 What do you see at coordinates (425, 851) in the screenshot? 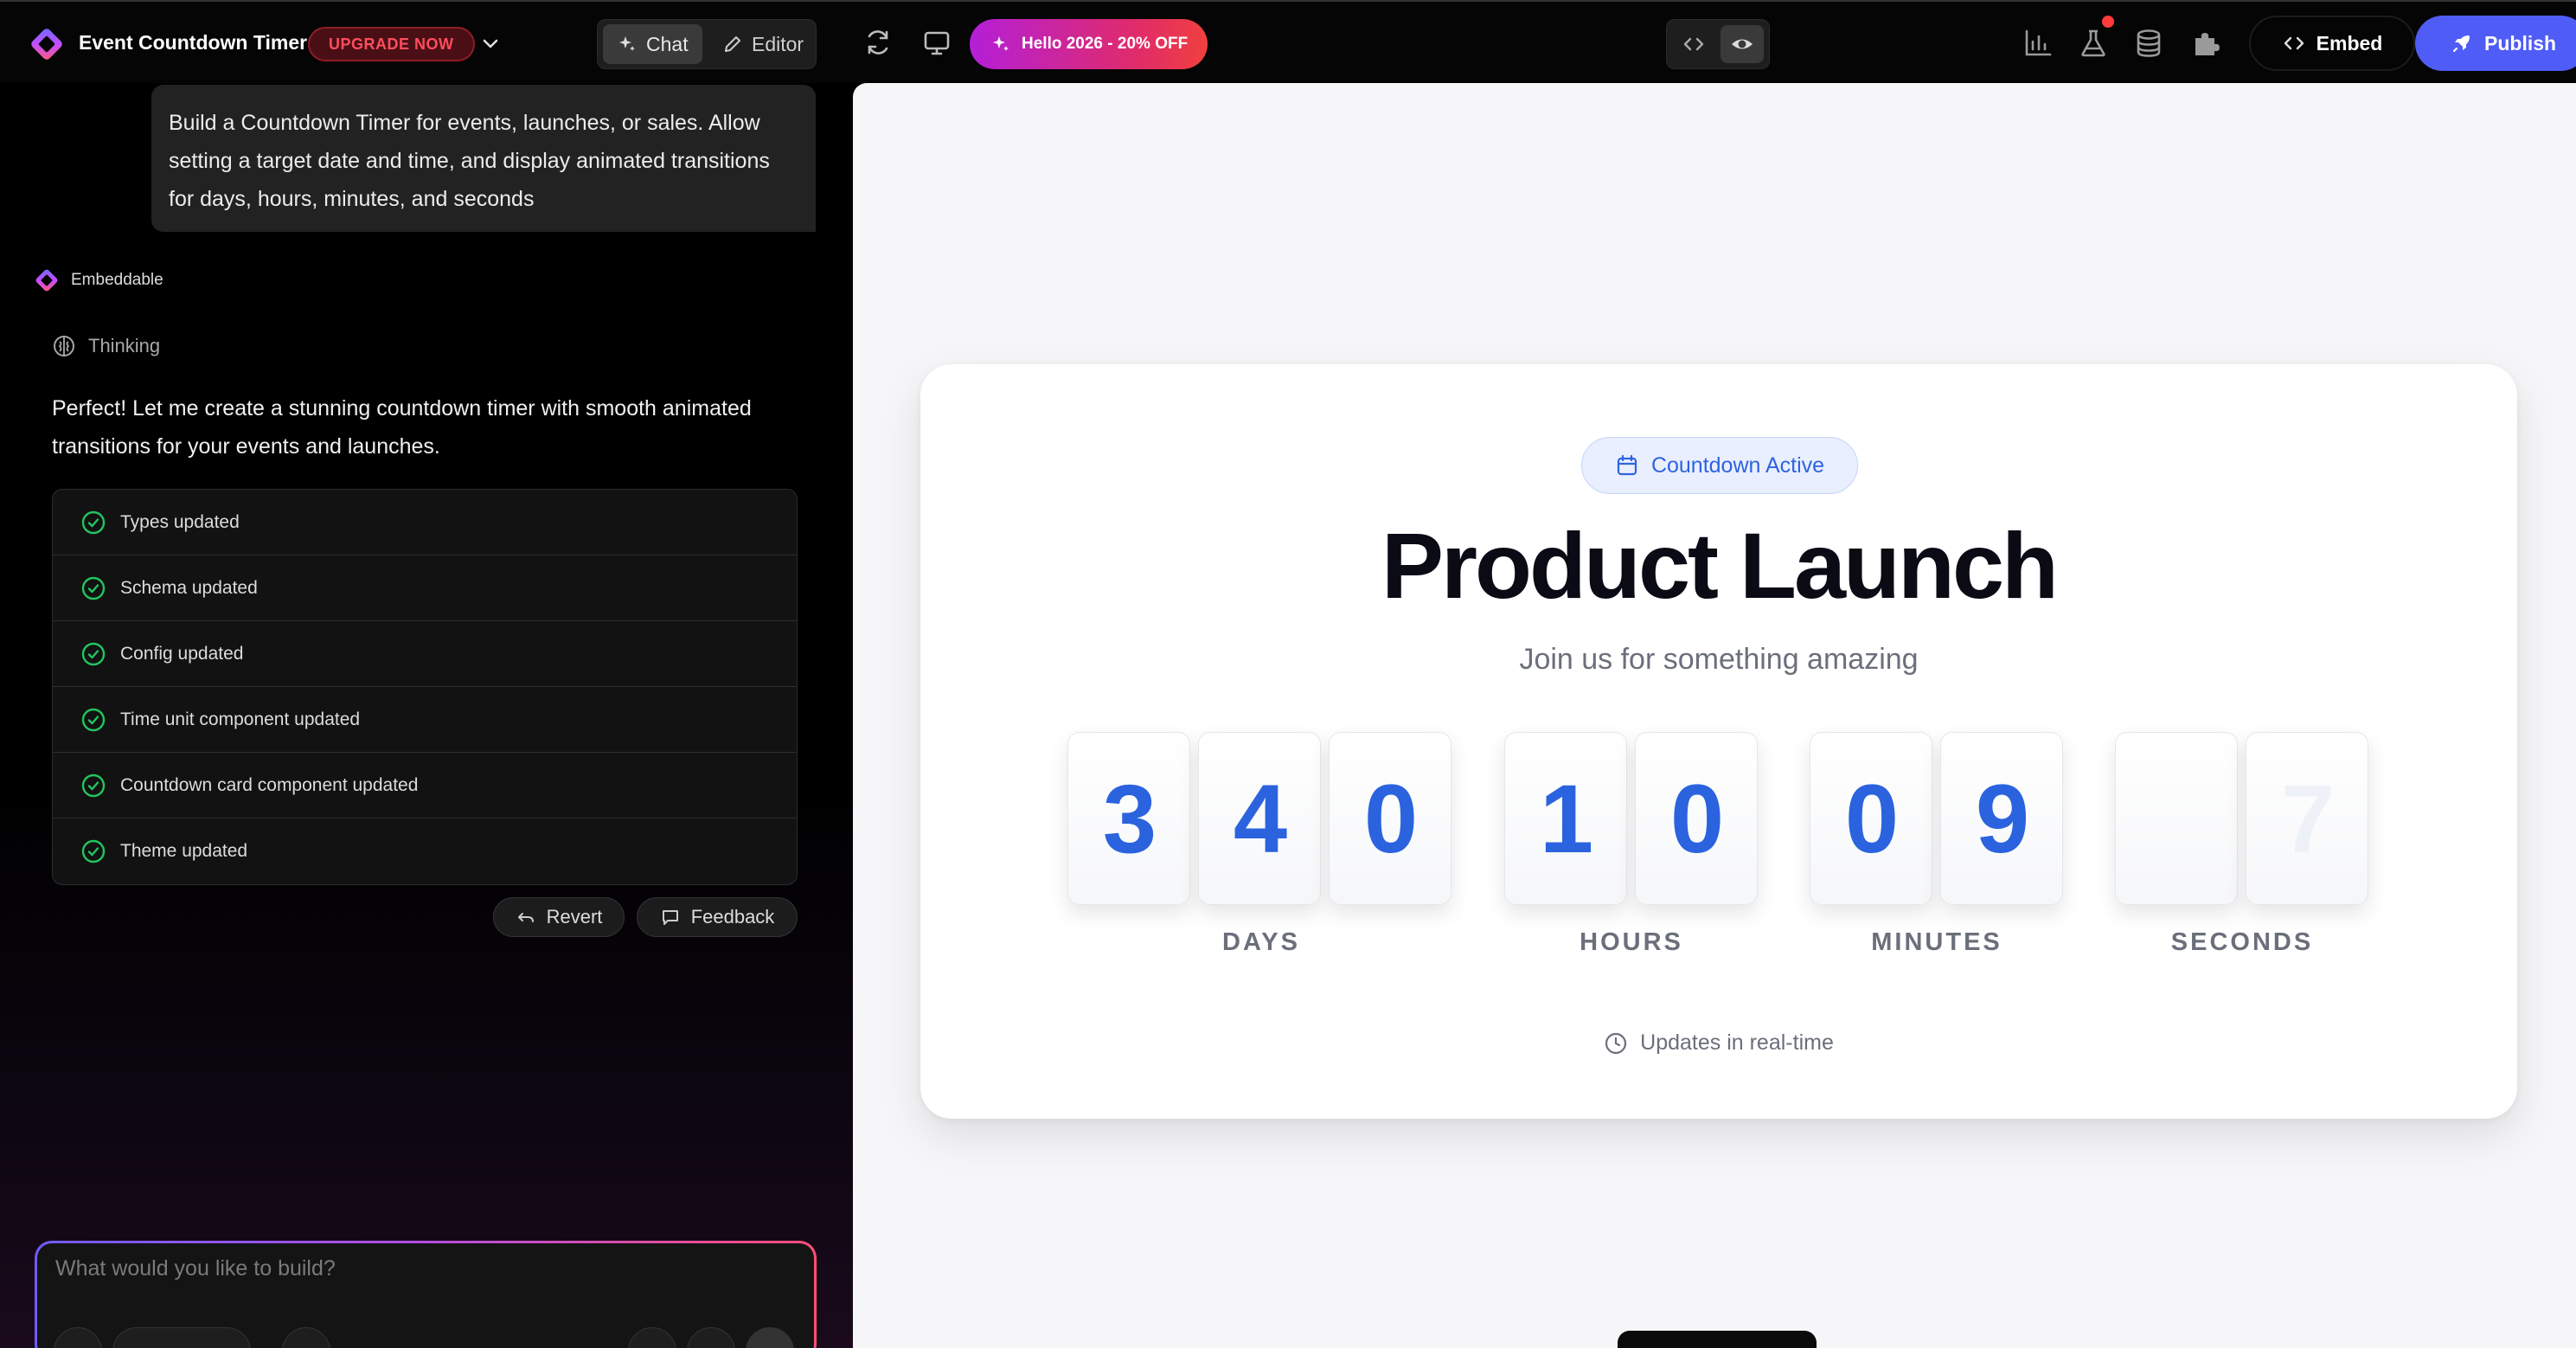
I see `list-item: Theme updated` at bounding box center [425, 851].